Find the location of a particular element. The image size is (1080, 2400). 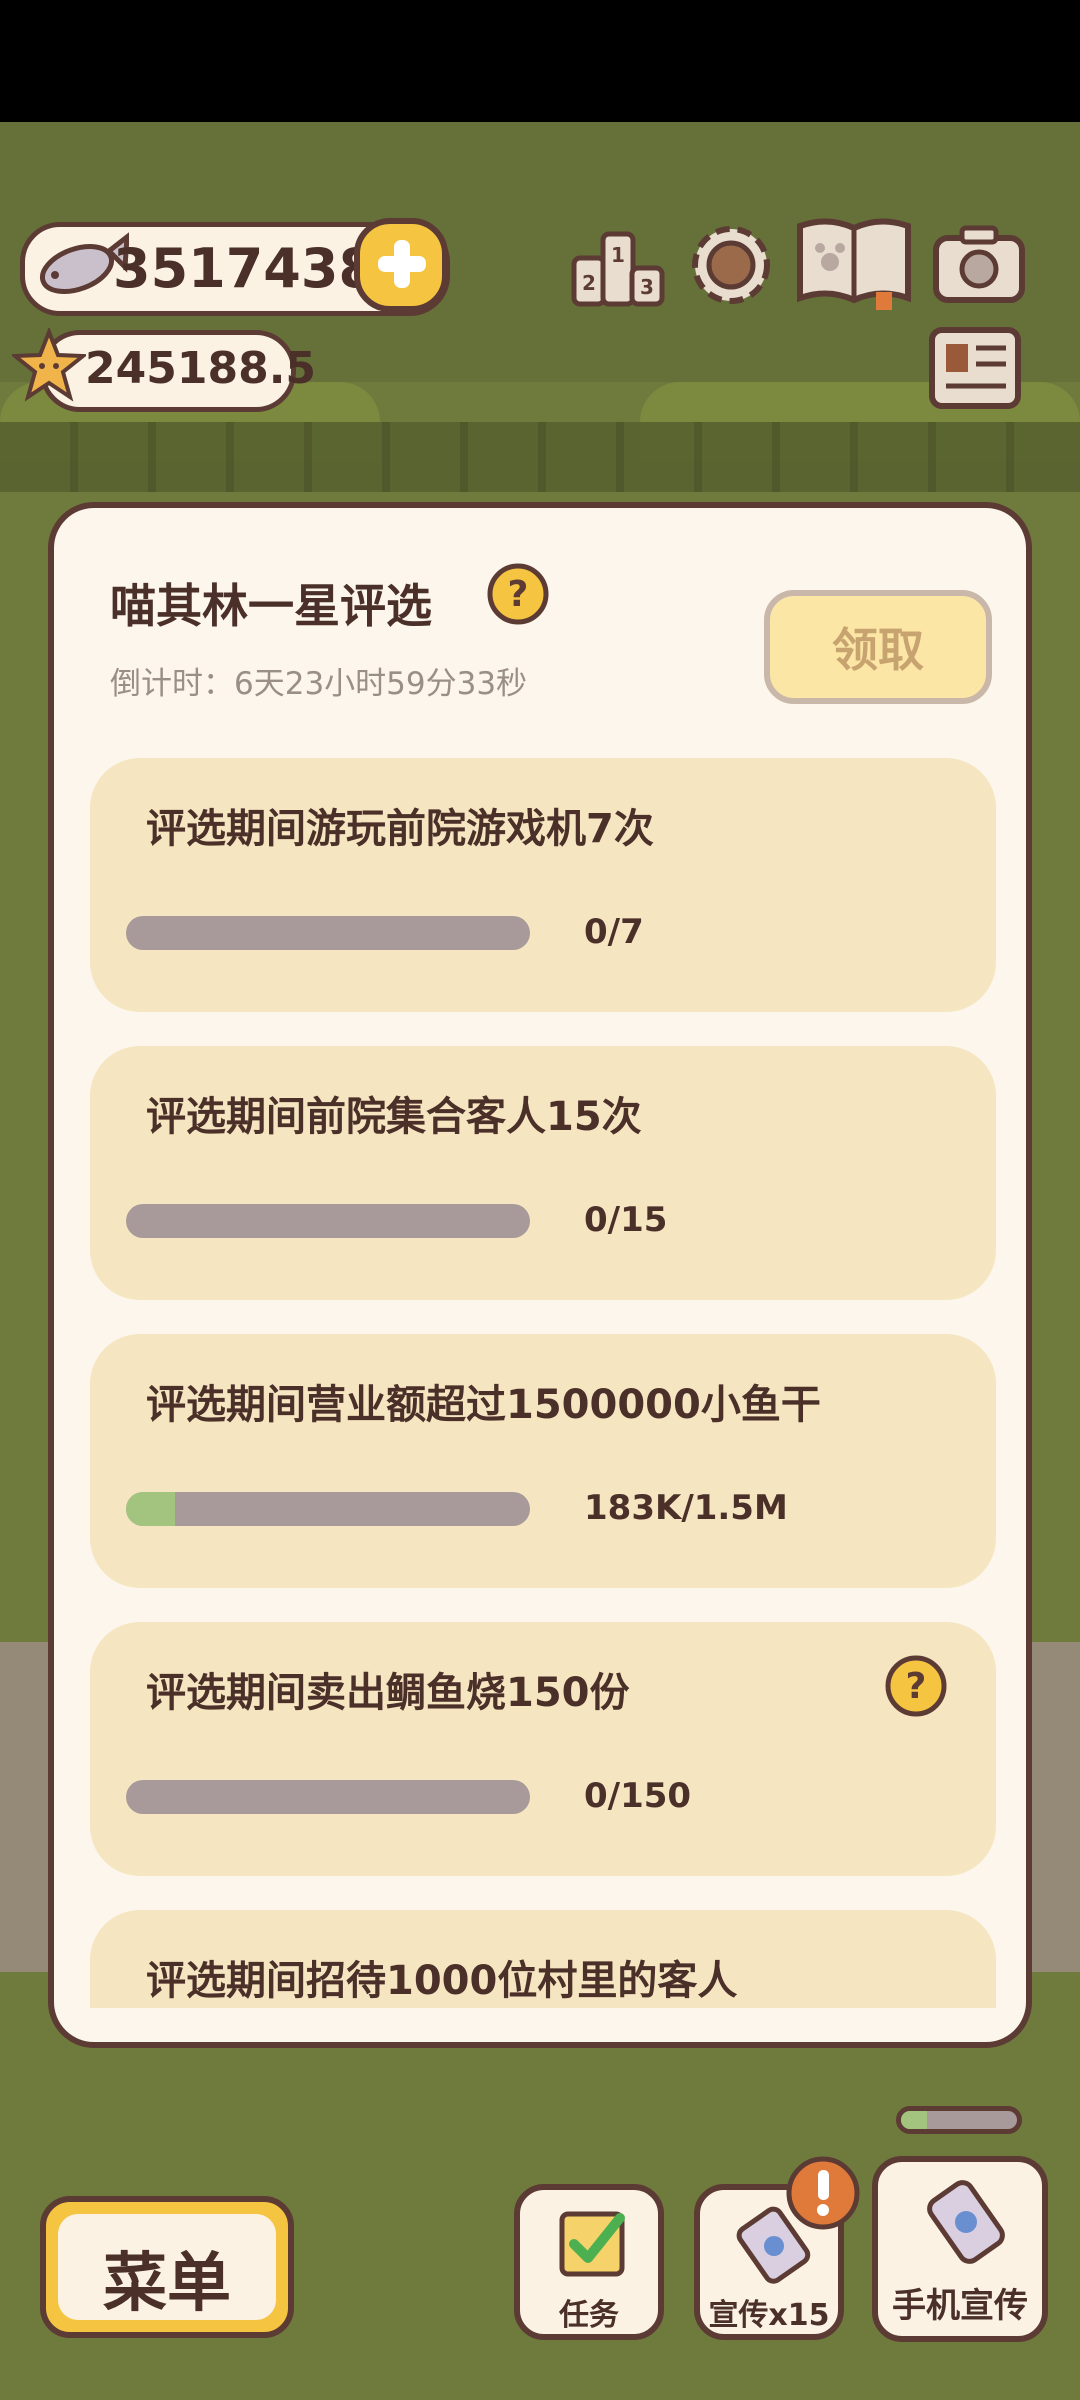

menu-label: 菜单 is located at coordinates (167, 2284).